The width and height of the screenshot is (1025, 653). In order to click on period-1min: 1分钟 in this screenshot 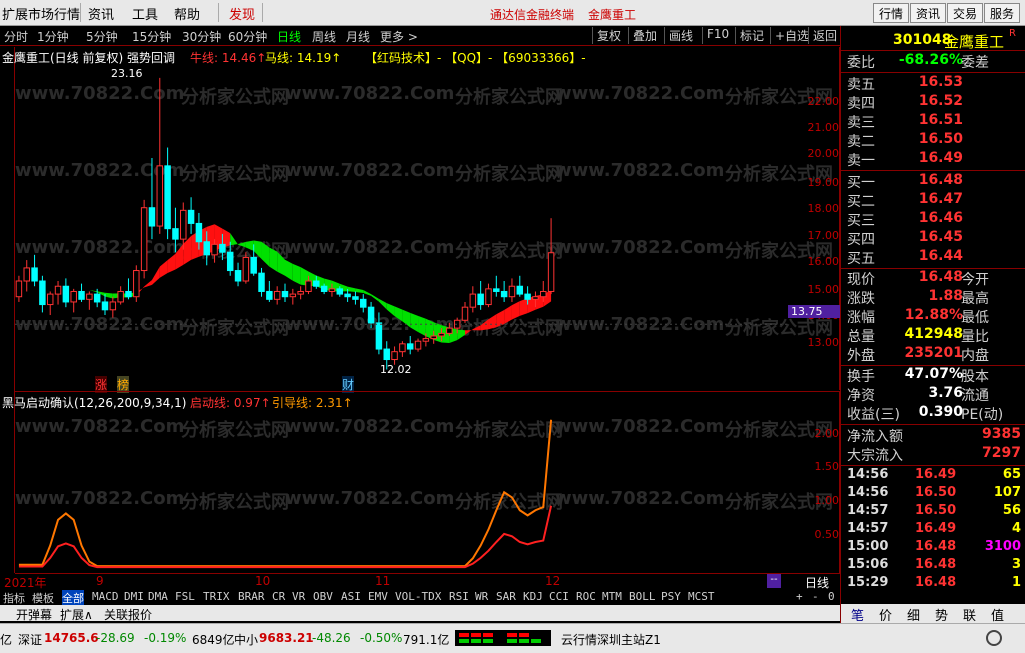, I will do `click(53, 36)`.